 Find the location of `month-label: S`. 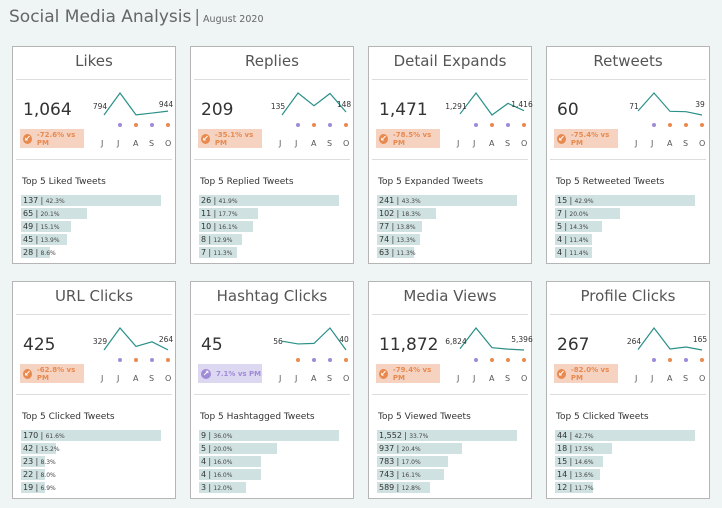

month-label: S is located at coordinates (508, 143).